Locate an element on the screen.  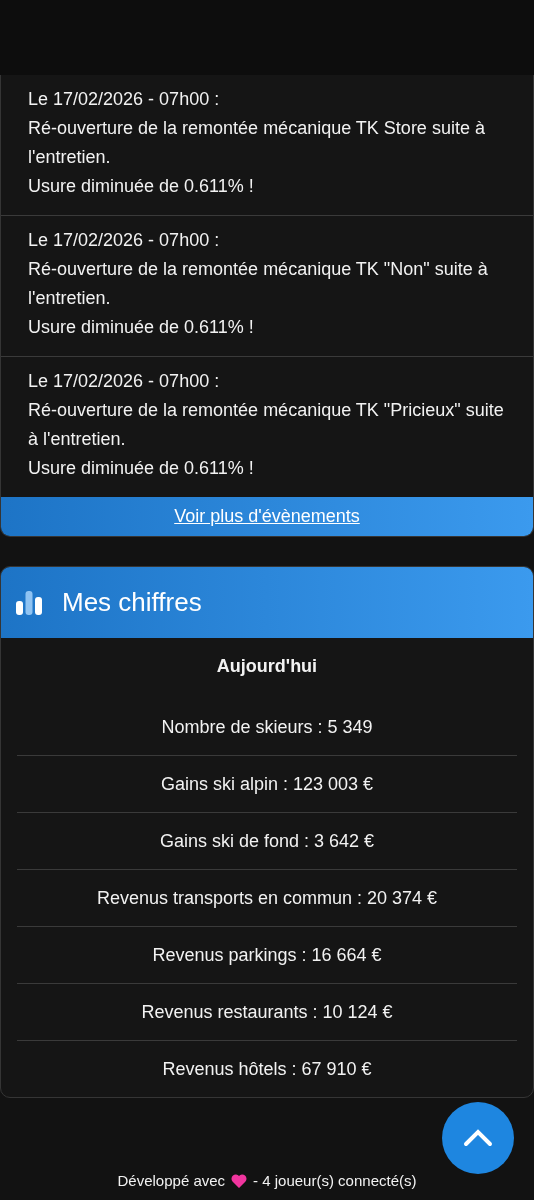
stats-title: Mes chiffres is located at coordinates (132, 602).